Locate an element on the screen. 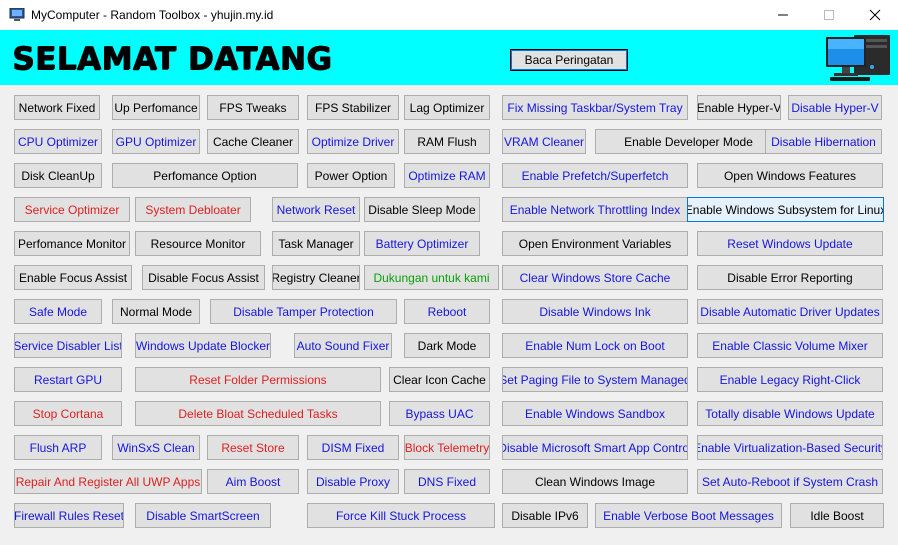 This screenshot has height=545, width=898. battery-optimizer-button: Battery Optimizer is located at coordinates (422, 243).